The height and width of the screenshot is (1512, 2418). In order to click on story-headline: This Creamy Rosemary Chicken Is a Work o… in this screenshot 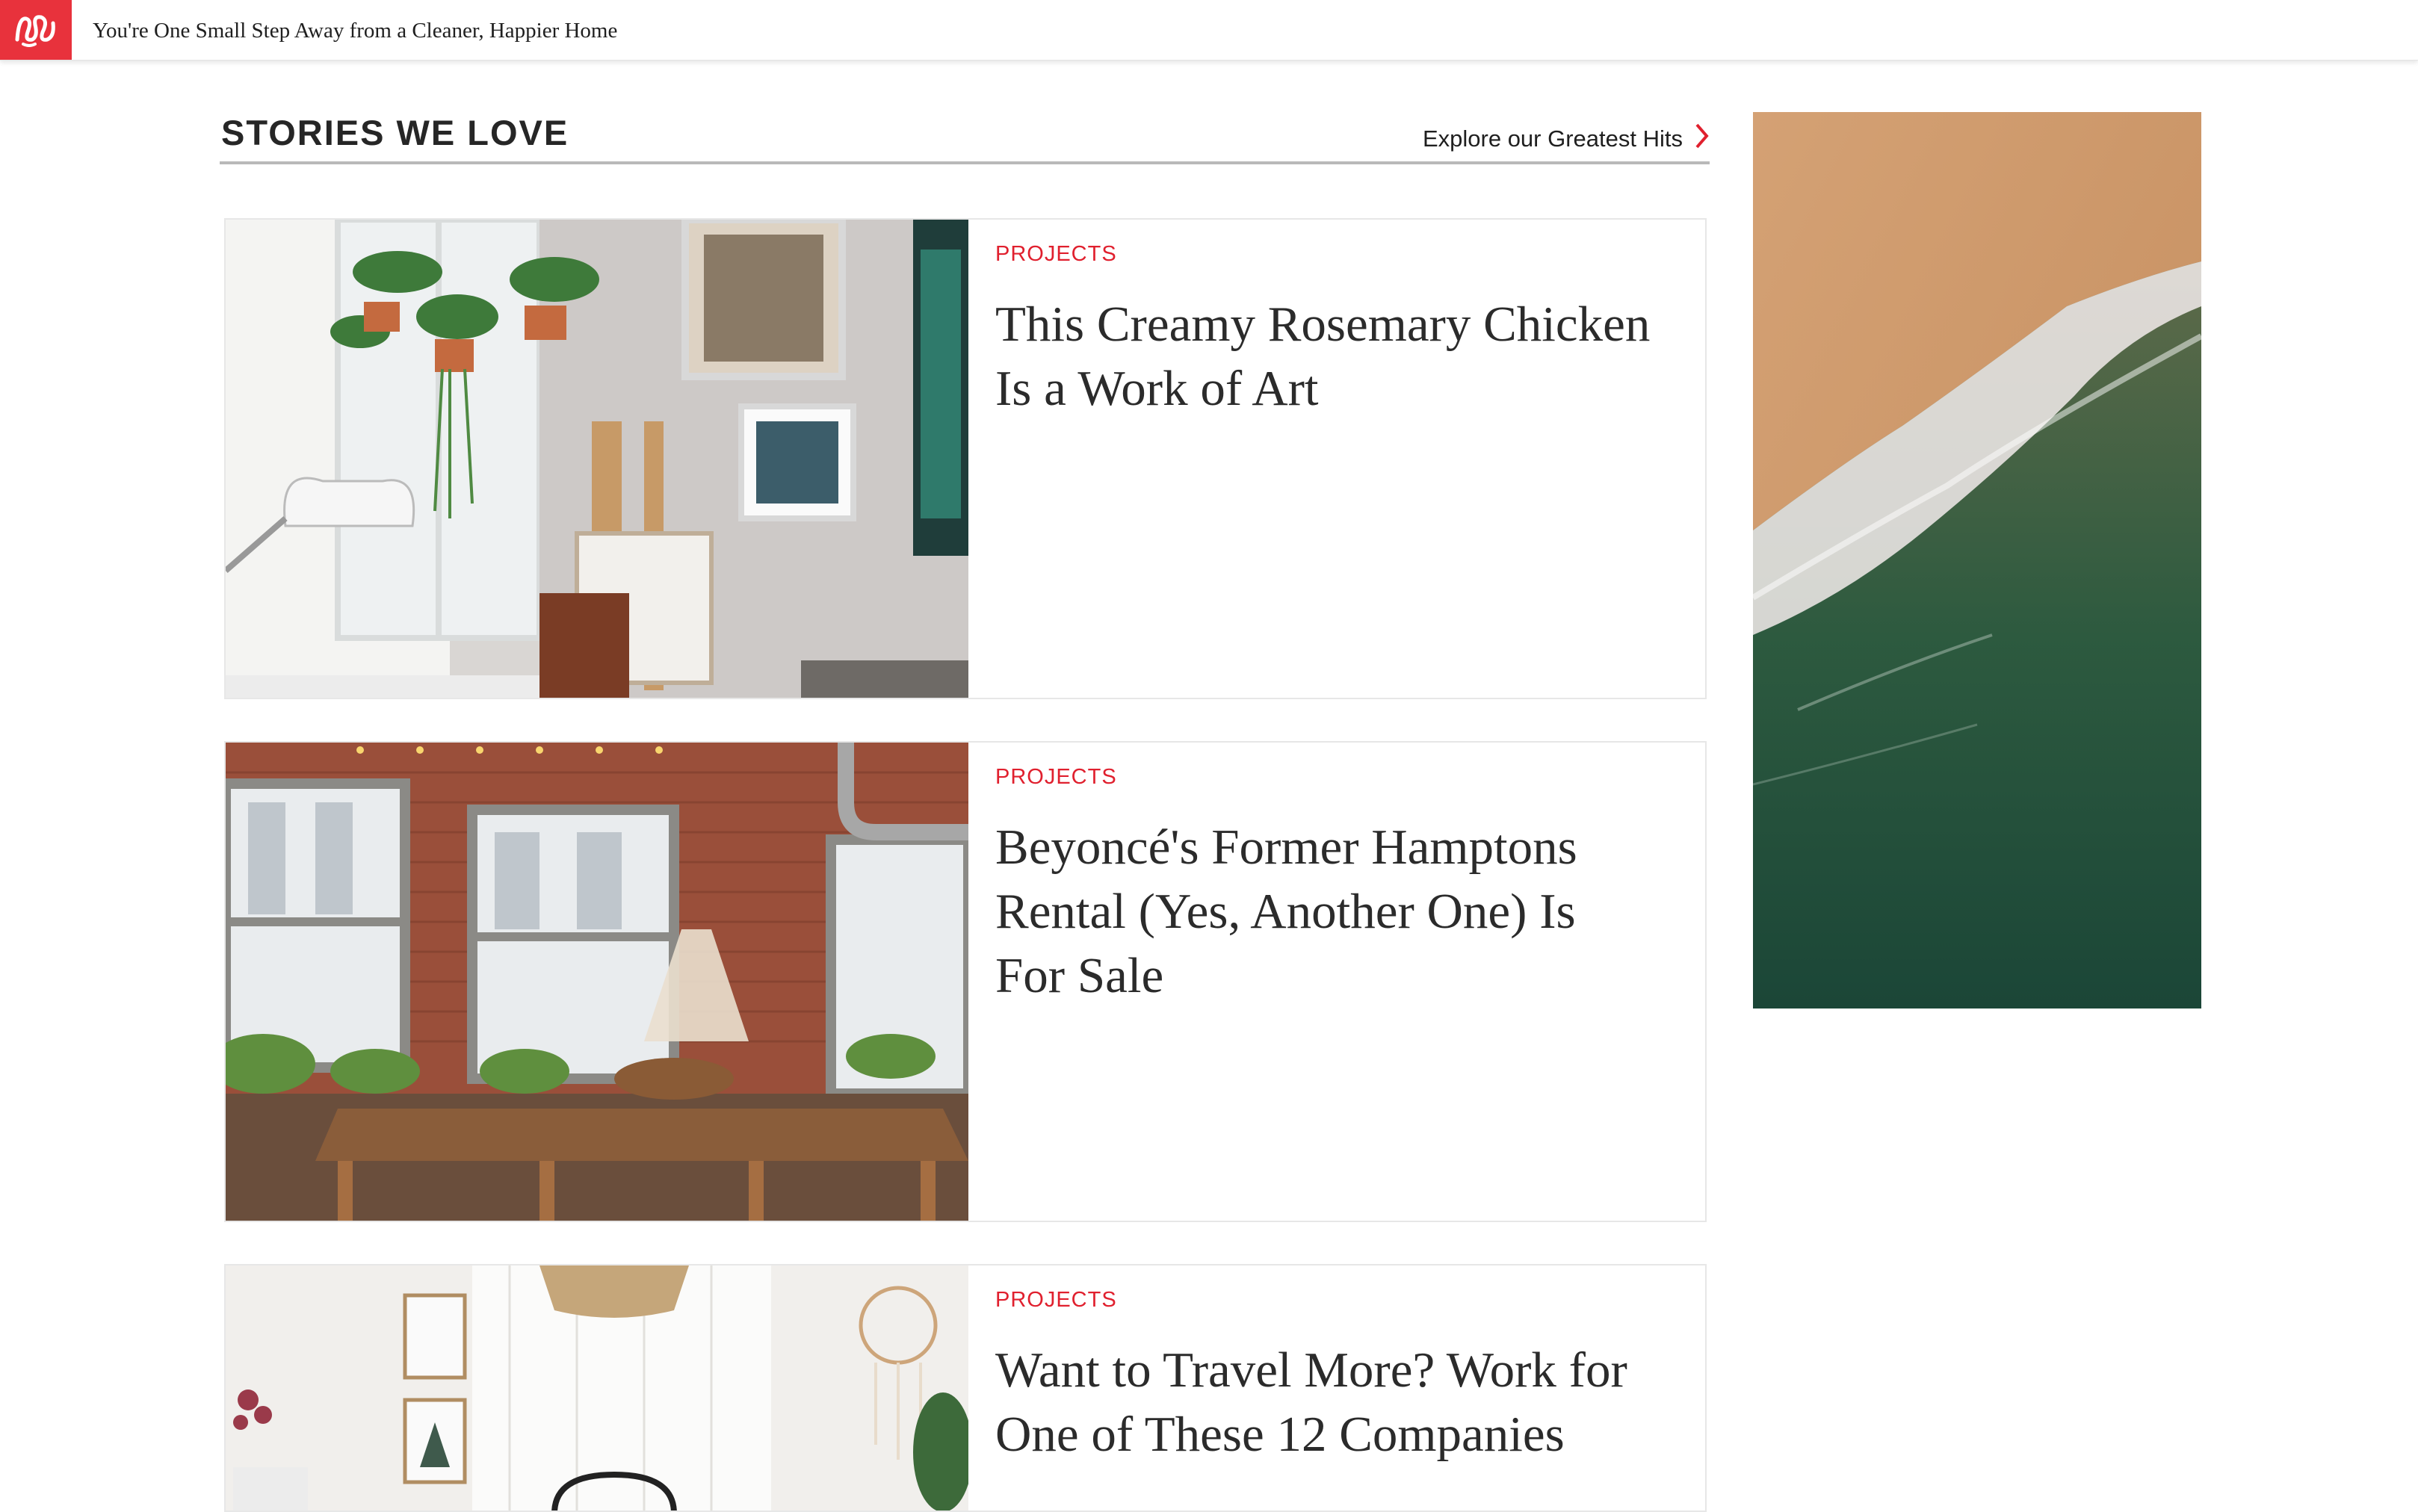, I will do `click(1324, 356)`.